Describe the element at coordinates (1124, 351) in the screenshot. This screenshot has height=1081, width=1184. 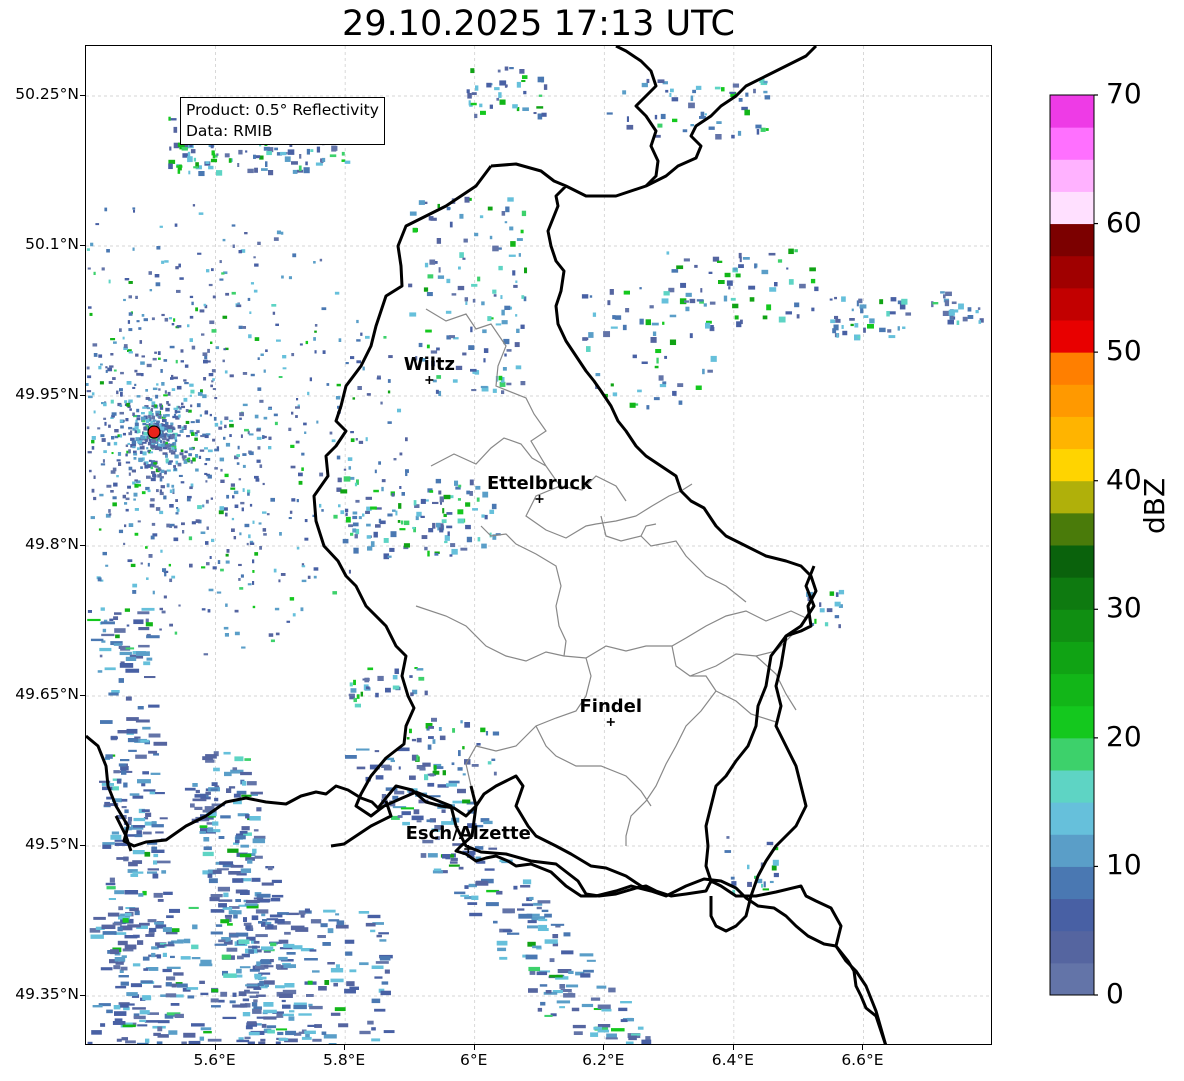
I see `colorbar-tick-label: 50` at that location.